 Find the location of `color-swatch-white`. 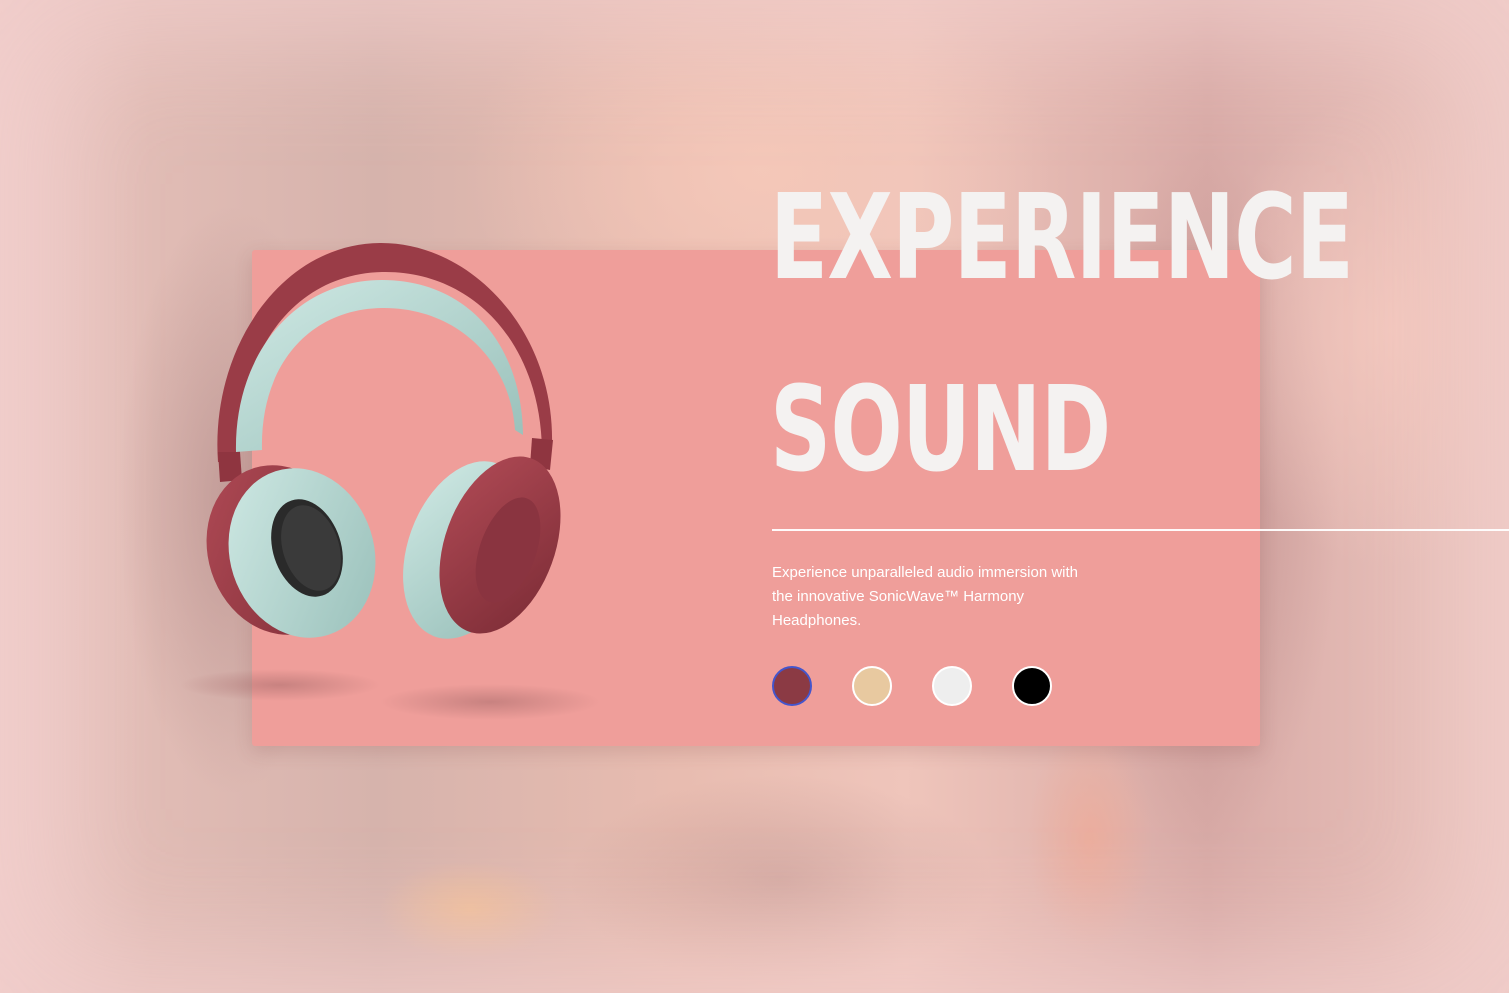

color-swatch-white is located at coordinates (952, 686).